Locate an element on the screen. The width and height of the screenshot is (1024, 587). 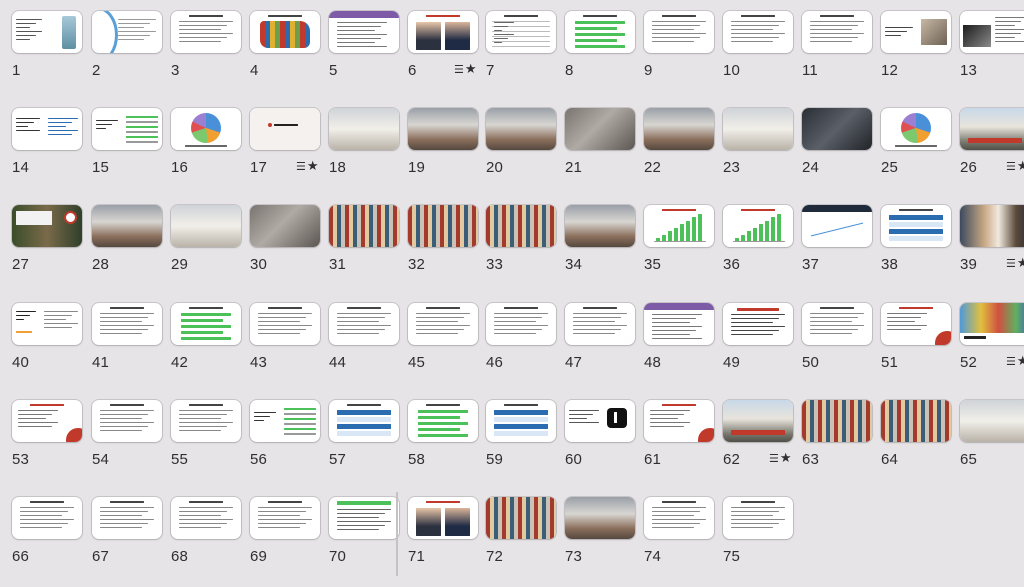
slide-thumbnail-cell: 59 is located at coordinates (525, 437).